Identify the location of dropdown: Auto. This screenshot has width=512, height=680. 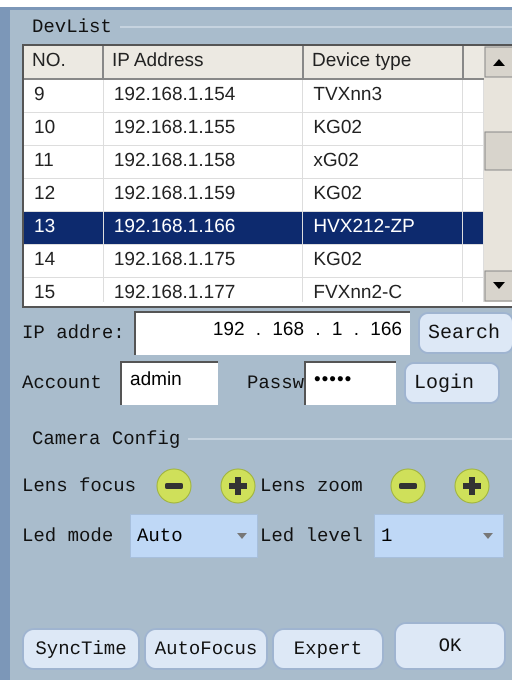
(194, 536).